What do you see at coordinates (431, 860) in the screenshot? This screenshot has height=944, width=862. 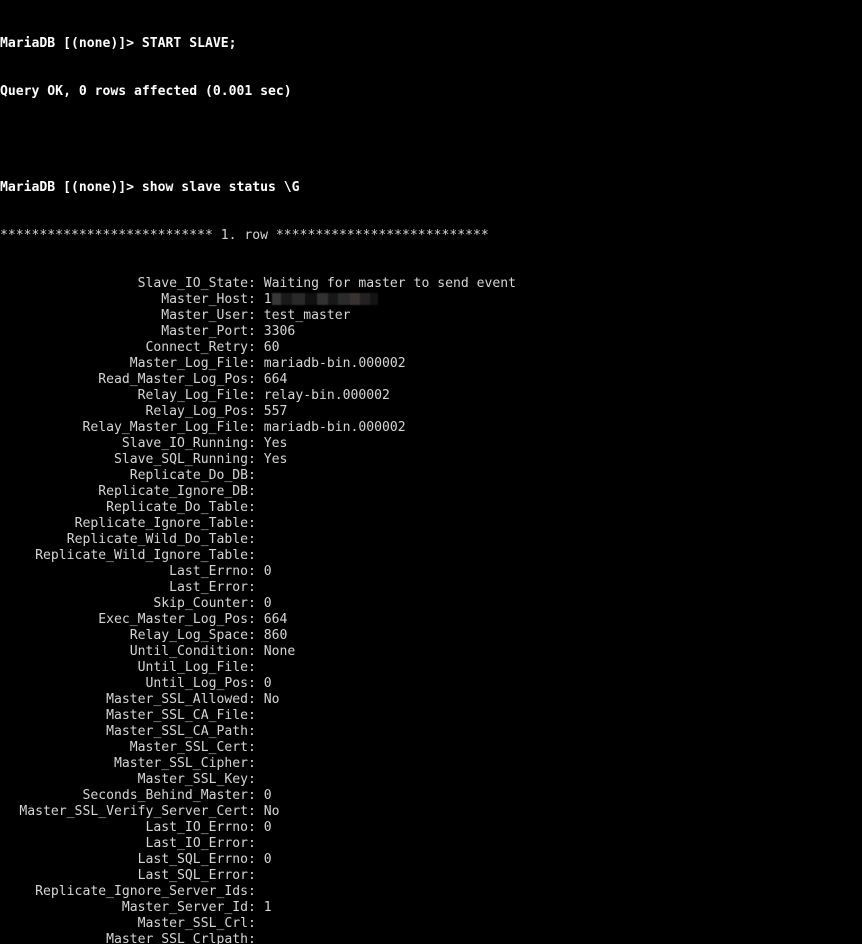 I see `status-field-row: Last_SQL_Errno: 0` at bounding box center [431, 860].